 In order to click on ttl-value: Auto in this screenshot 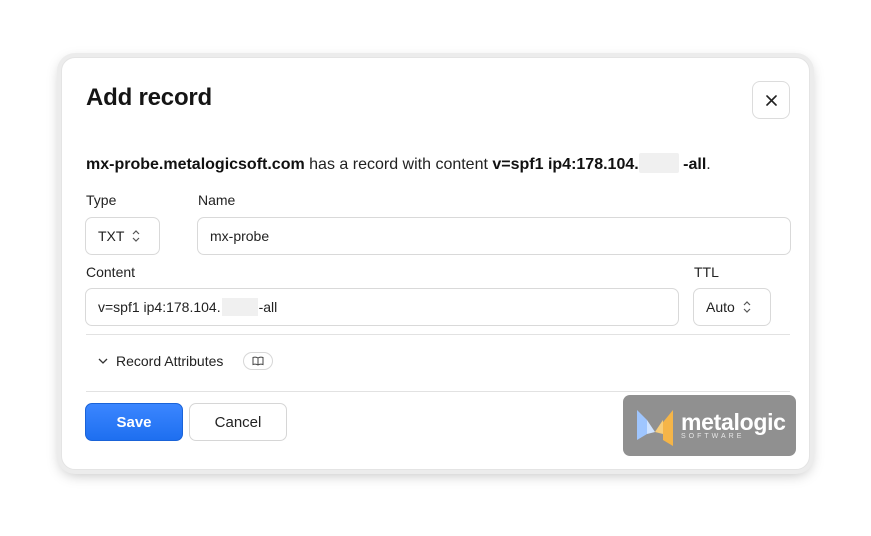, I will do `click(720, 307)`.